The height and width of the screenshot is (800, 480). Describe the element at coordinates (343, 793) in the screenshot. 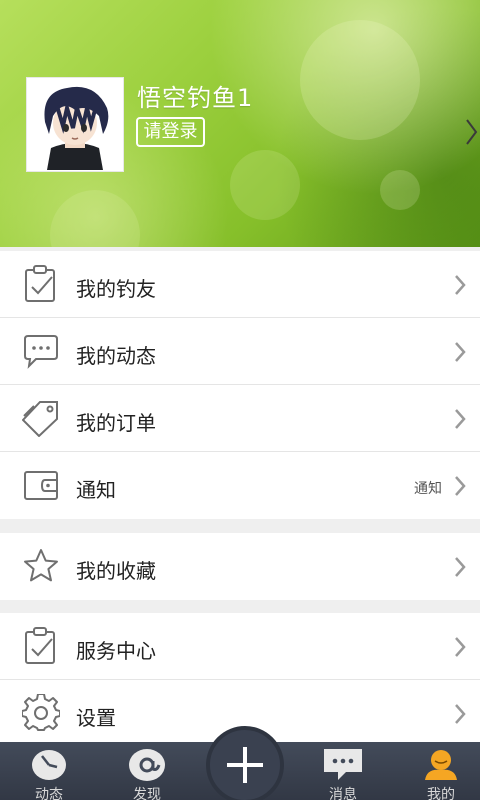

I see `nav-label: 消息` at that location.